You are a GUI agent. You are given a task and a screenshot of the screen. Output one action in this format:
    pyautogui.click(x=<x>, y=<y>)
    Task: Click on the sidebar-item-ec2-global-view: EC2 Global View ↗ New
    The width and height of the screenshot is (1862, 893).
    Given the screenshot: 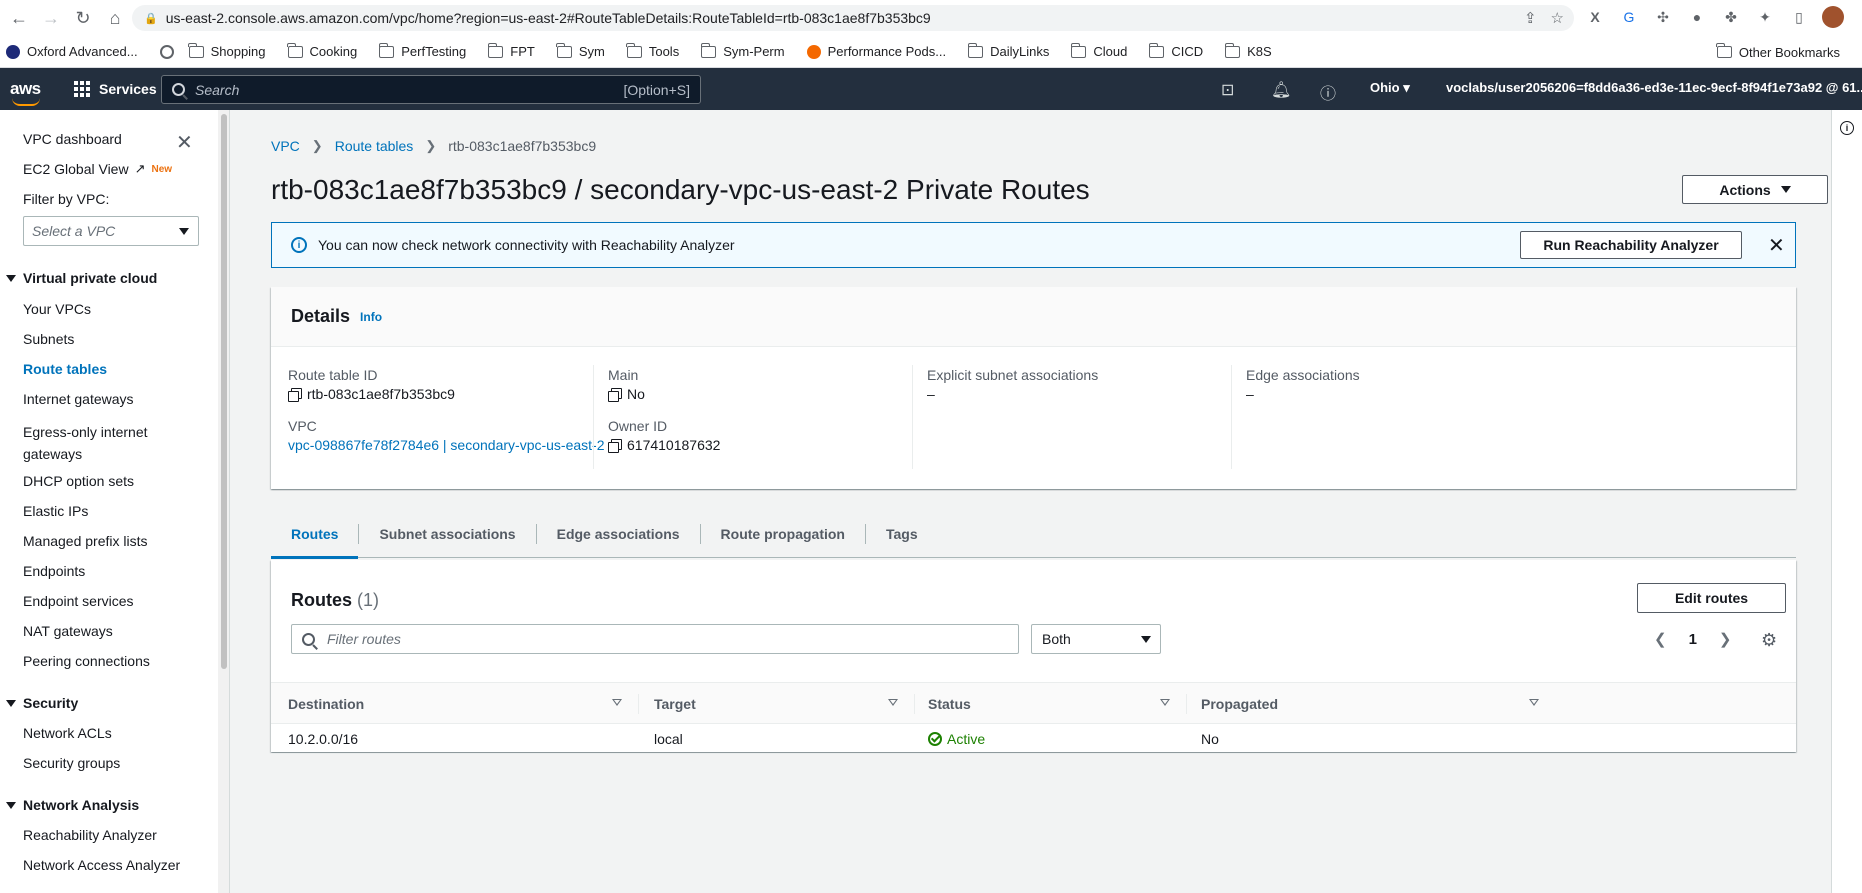 What is the action you would take?
    pyautogui.click(x=97, y=169)
    